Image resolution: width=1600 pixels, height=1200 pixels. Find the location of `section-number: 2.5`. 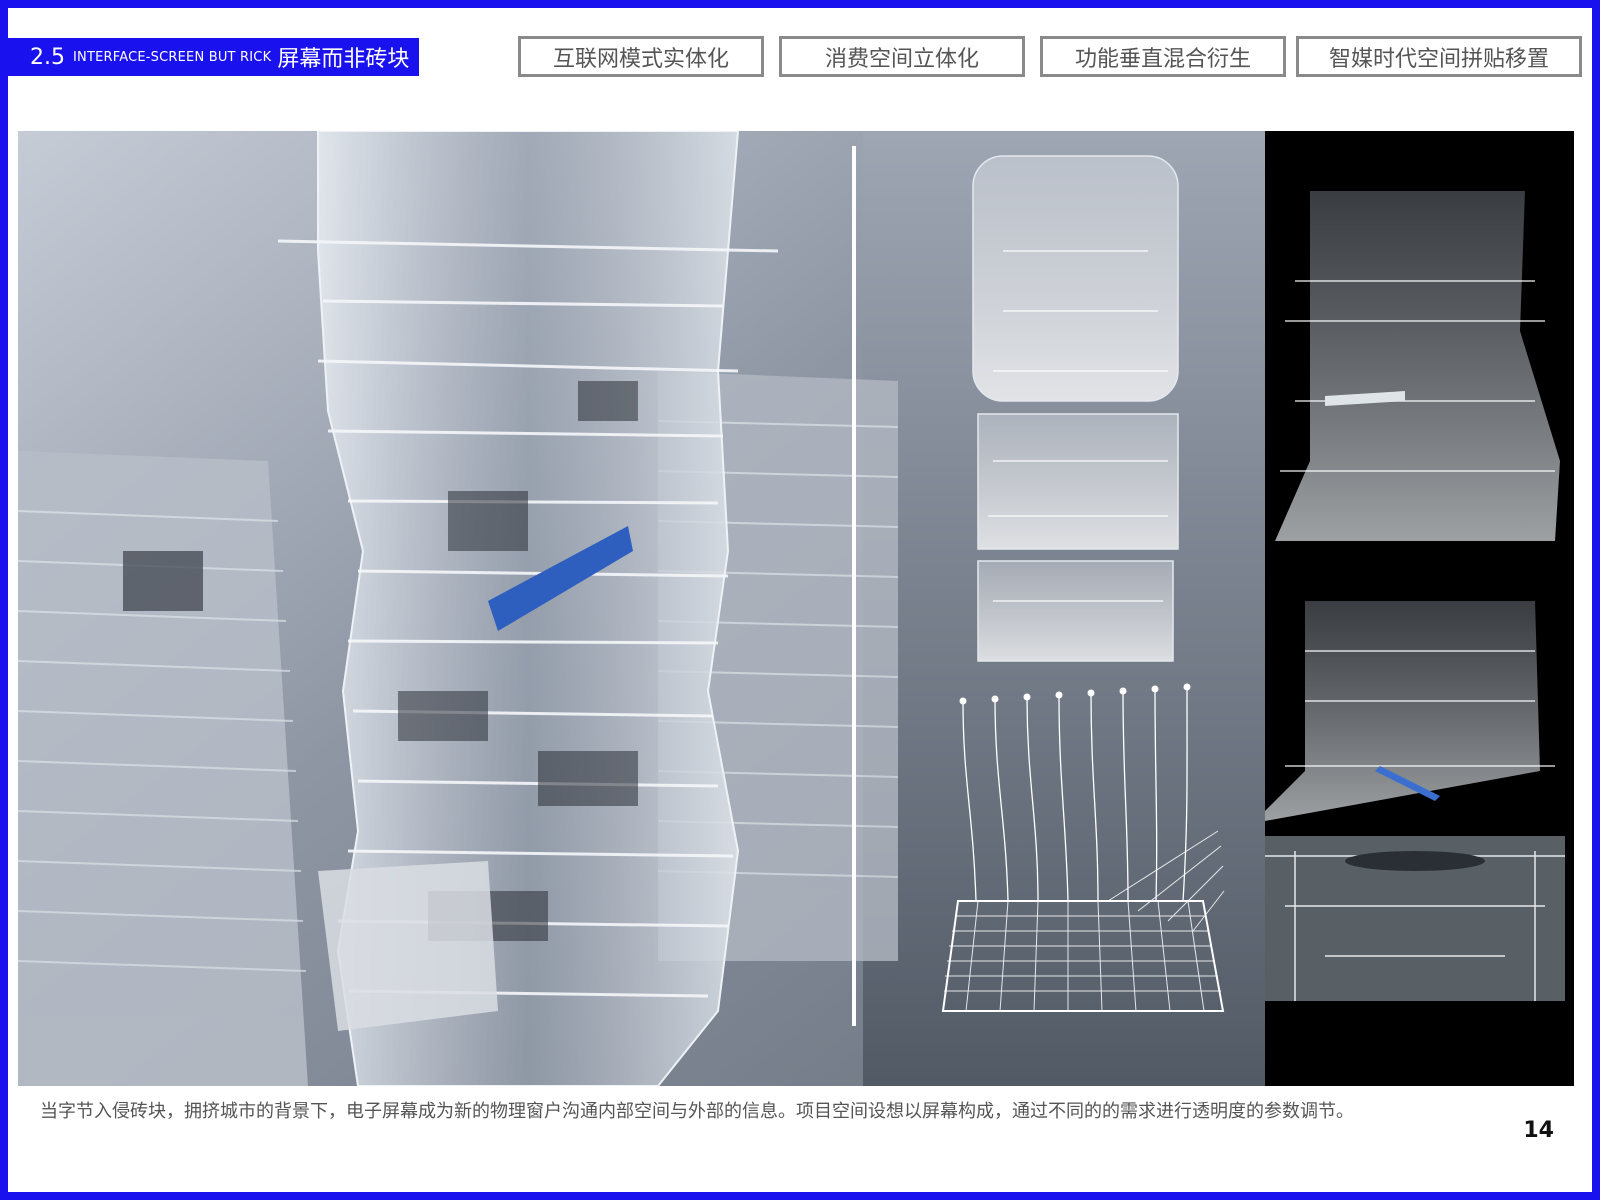

section-number: 2.5 is located at coordinates (47, 57).